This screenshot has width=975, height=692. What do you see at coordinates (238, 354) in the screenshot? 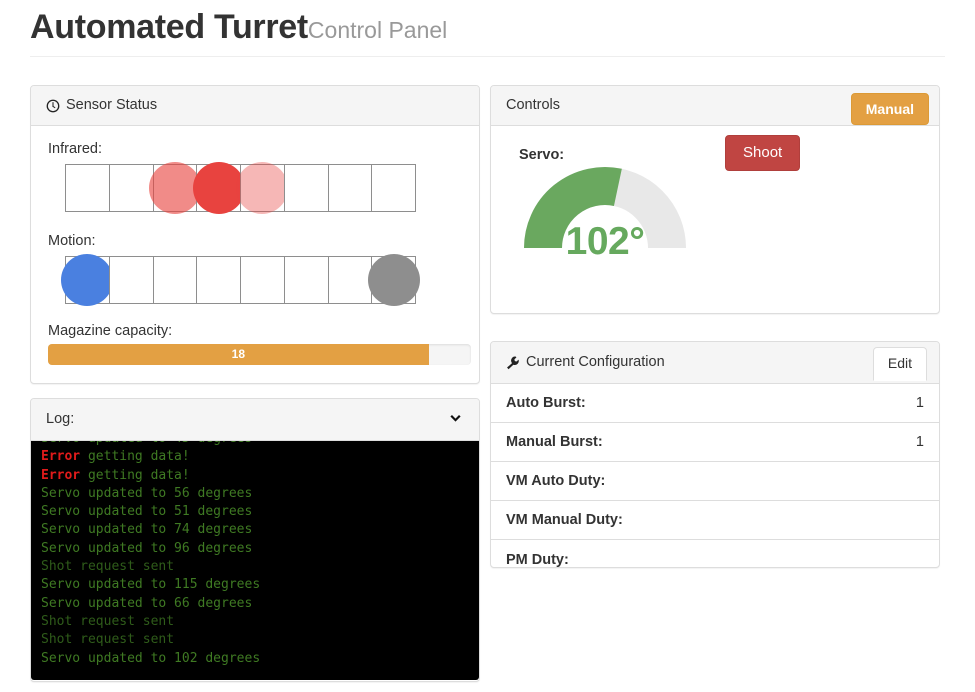
I see `magazine-capacity-fill: 18` at bounding box center [238, 354].